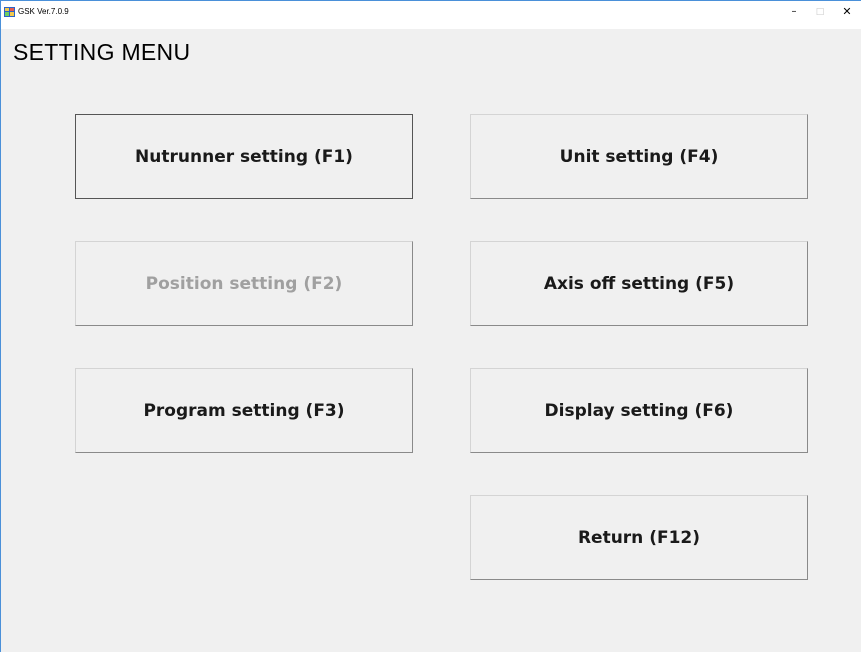 This screenshot has height=652, width=861. I want to click on page-title: SETTING MENU, so click(102, 52).